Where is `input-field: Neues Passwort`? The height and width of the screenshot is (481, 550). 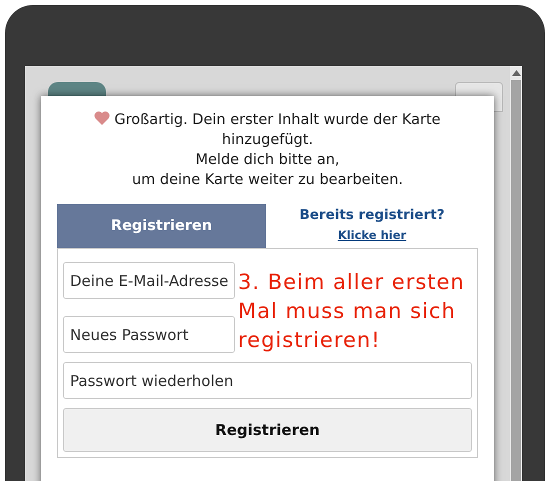
input-field: Neues Passwort is located at coordinates (149, 334).